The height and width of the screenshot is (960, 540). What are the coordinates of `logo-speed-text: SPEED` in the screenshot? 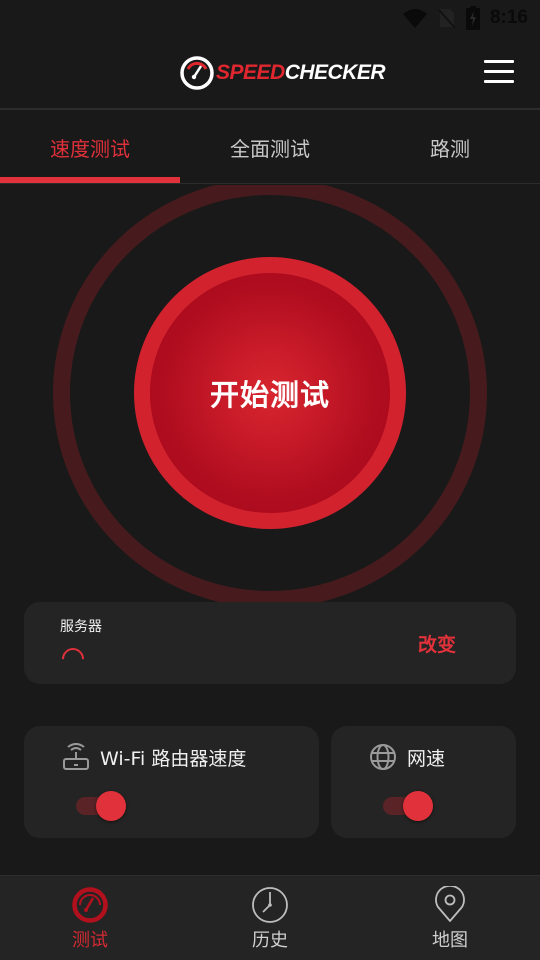 It's located at (250, 72).